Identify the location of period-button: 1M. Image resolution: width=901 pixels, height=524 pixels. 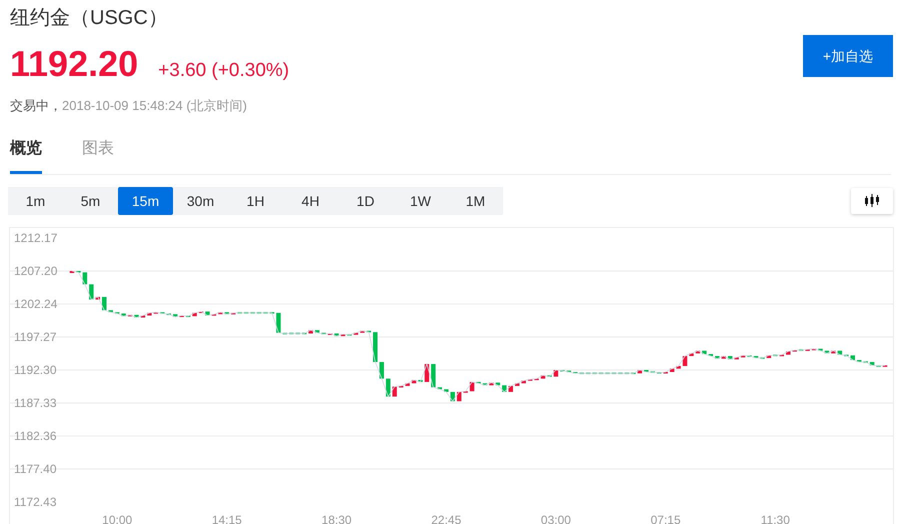
(475, 201).